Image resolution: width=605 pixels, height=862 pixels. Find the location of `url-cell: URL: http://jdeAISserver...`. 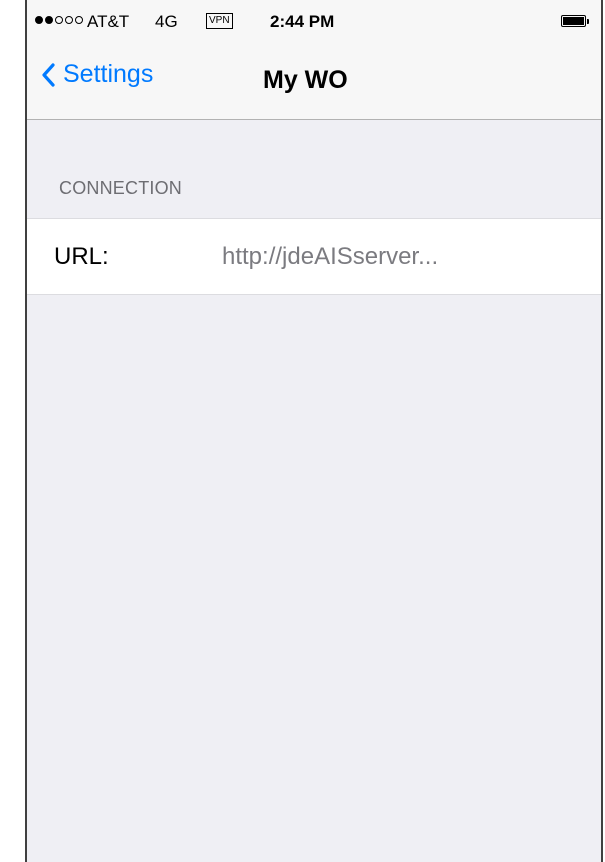

url-cell: URL: http://jdeAISserver... is located at coordinates (314, 256).